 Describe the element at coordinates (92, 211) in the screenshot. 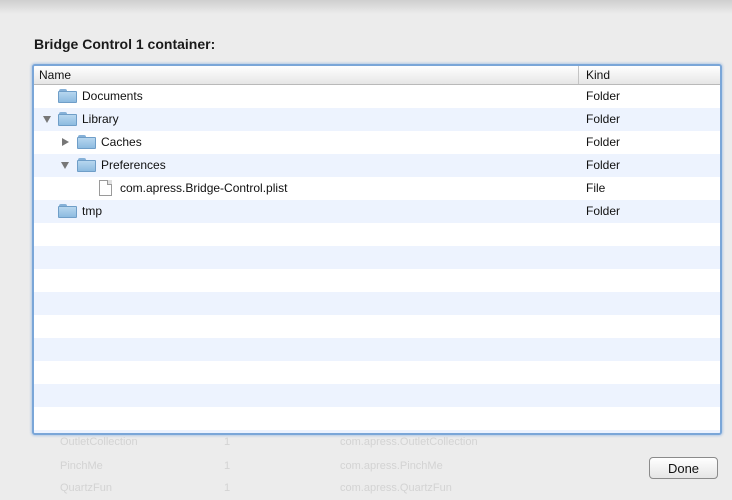

I see `row-name: tmp` at that location.